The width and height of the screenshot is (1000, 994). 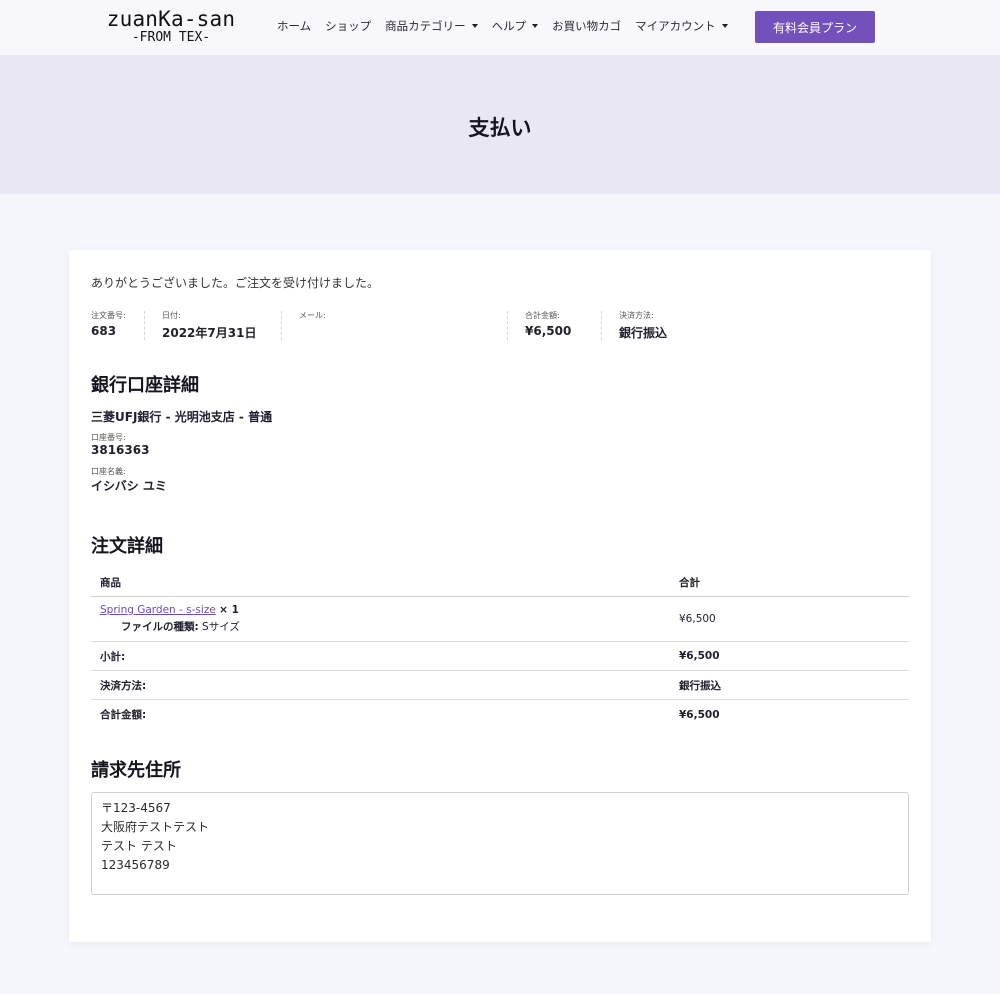 What do you see at coordinates (500, 656) in the screenshot?
I see `table-row: 小計: ¥6,500` at bounding box center [500, 656].